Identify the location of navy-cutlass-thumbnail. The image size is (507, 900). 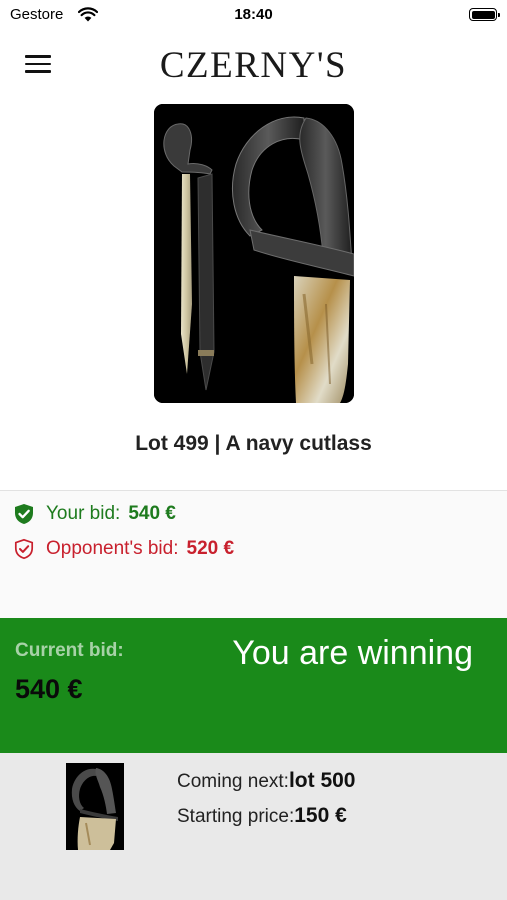
(95, 806).